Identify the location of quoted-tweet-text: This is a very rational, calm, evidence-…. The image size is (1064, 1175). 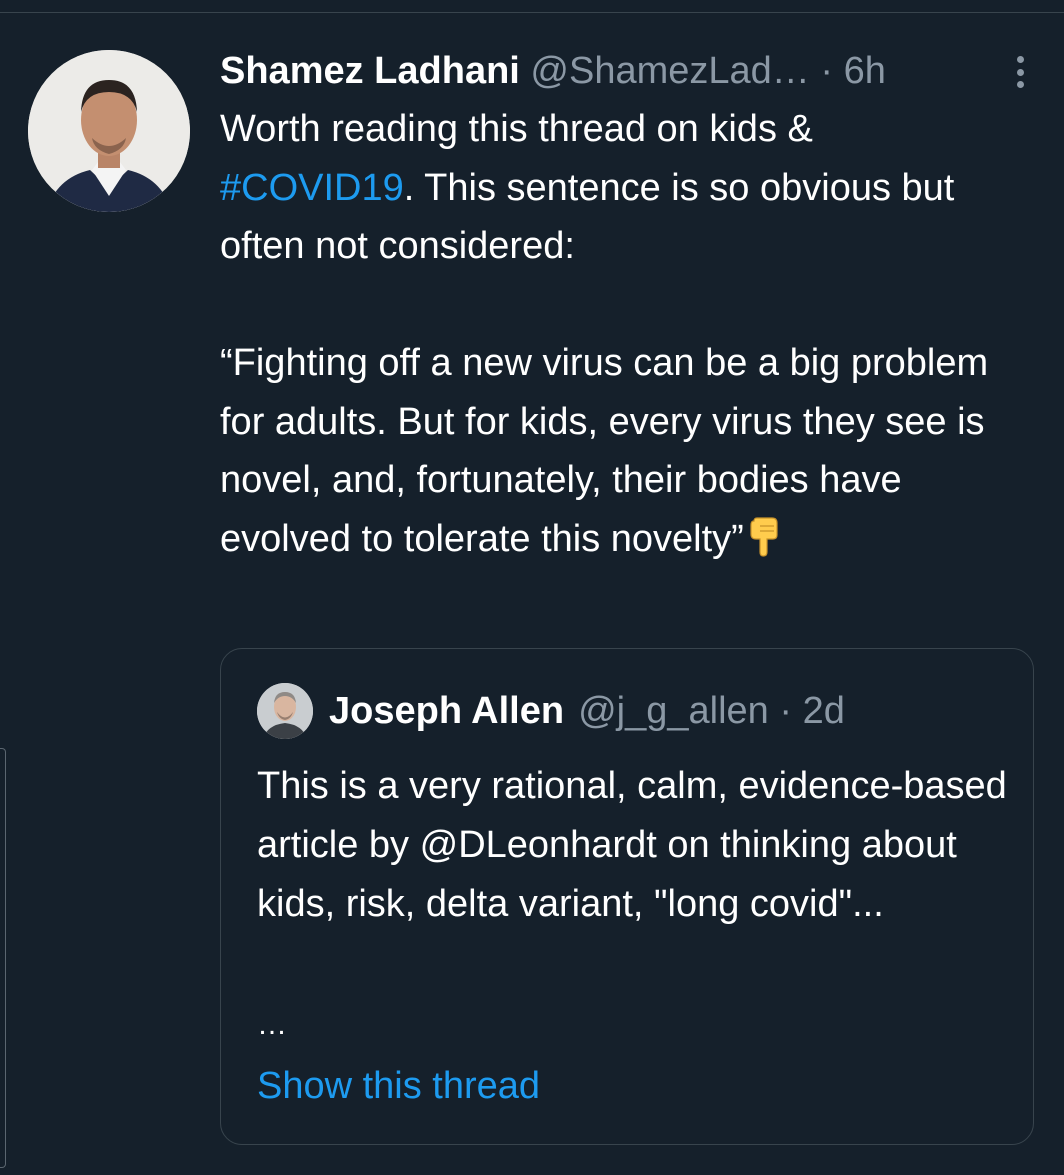
(632, 845).